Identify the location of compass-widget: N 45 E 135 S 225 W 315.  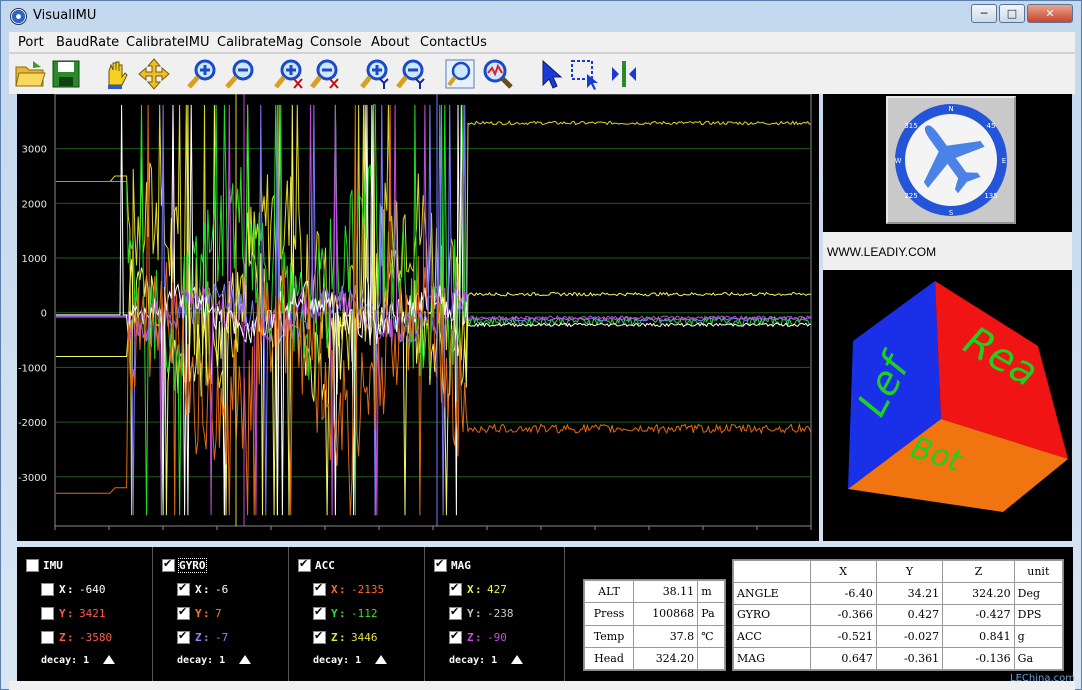
(951, 160).